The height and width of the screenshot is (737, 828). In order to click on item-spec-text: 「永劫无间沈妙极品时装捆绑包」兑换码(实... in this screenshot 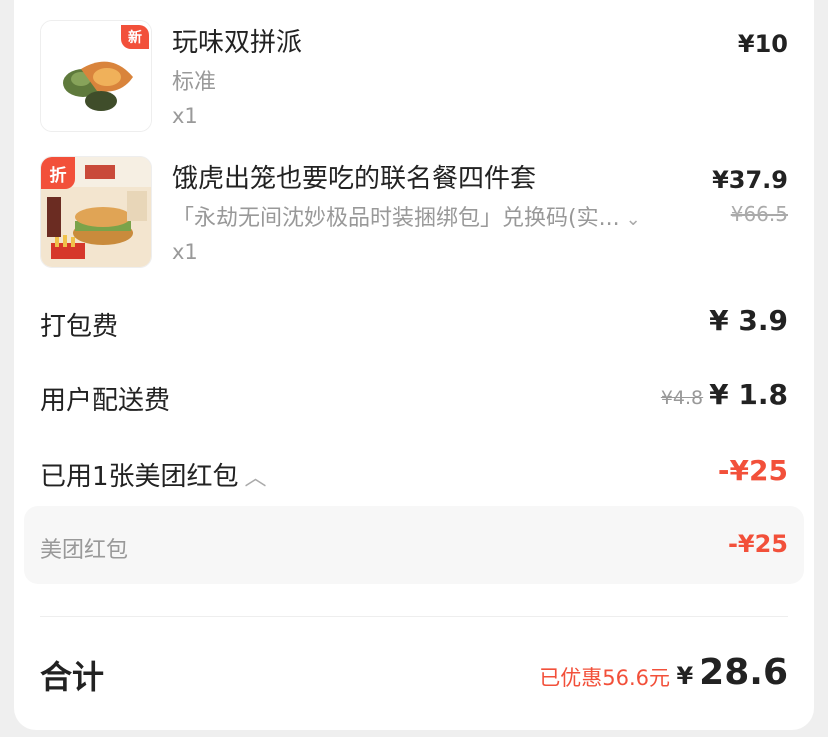, I will do `click(396, 218)`.